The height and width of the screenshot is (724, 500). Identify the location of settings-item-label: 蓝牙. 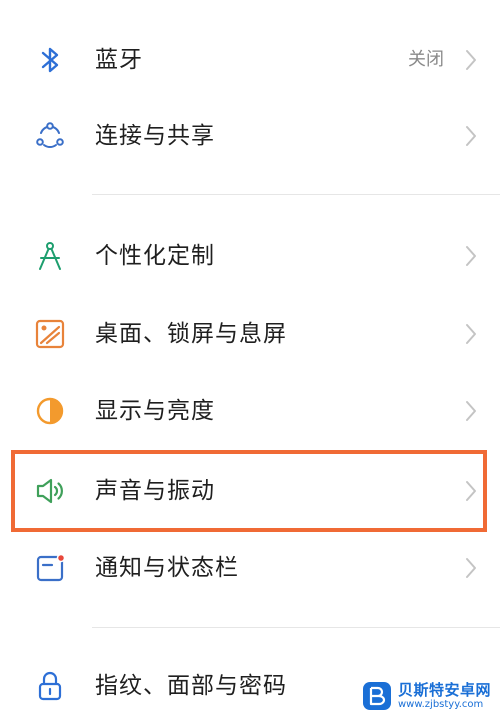
(119, 60).